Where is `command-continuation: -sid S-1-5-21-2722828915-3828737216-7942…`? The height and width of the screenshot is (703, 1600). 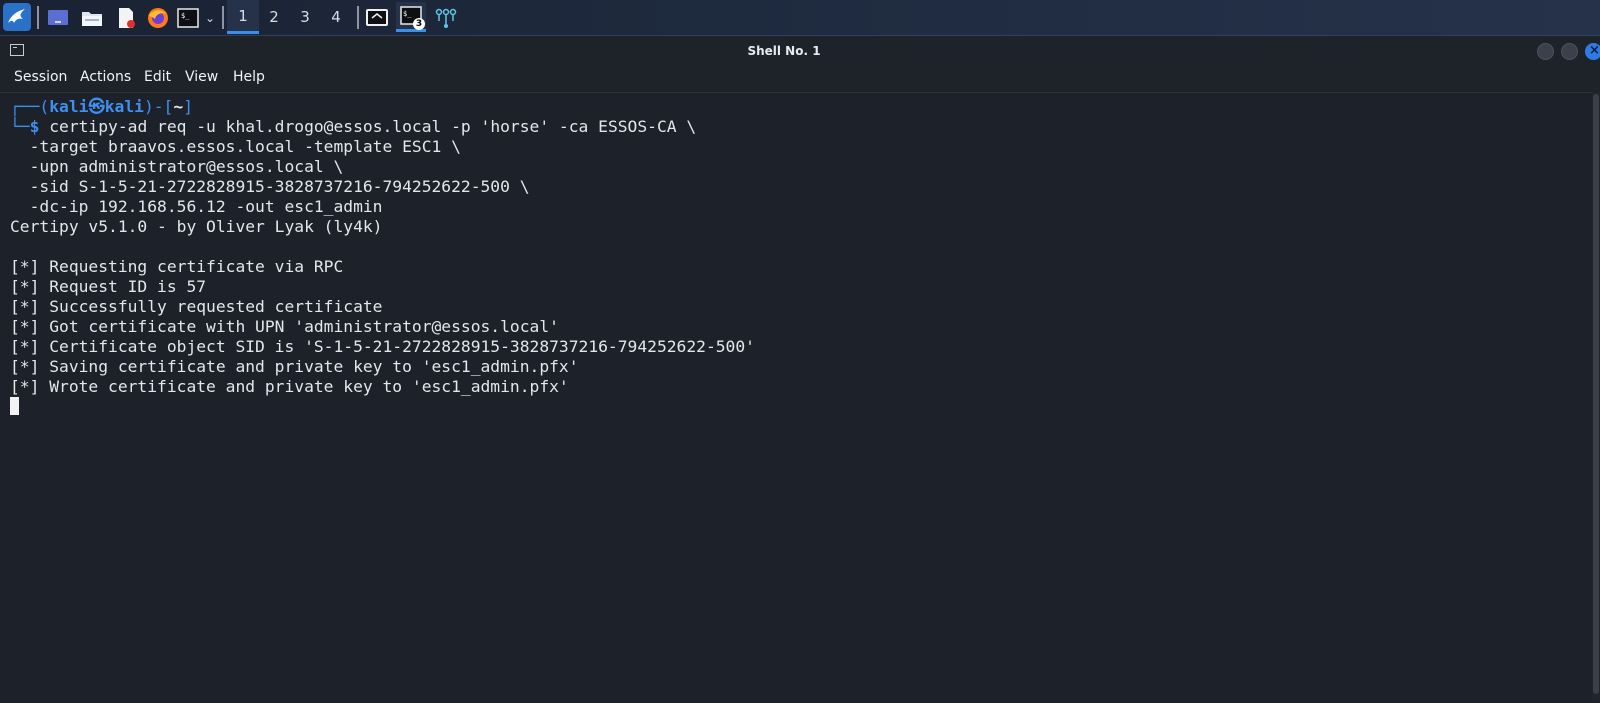
command-continuation: -sid S-1-5-21-2722828915-3828737216-7942… is located at coordinates (270, 186).